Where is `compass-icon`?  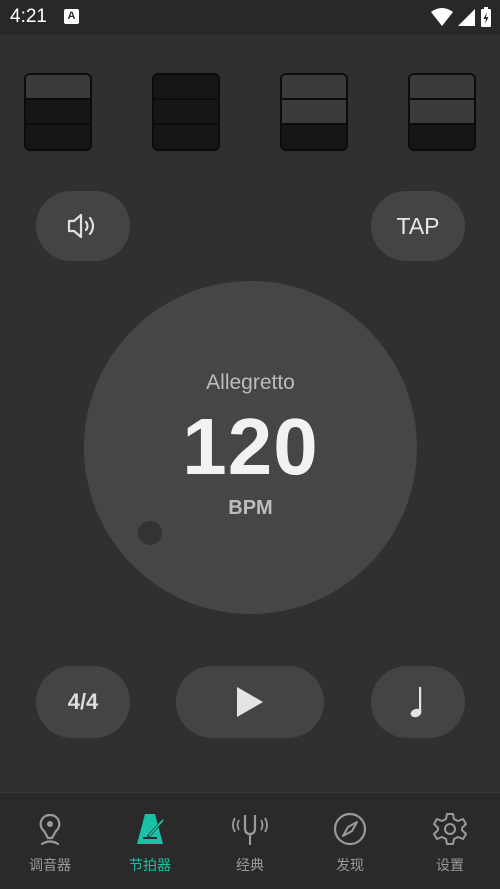
compass-icon is located at coordinates (350, 829).